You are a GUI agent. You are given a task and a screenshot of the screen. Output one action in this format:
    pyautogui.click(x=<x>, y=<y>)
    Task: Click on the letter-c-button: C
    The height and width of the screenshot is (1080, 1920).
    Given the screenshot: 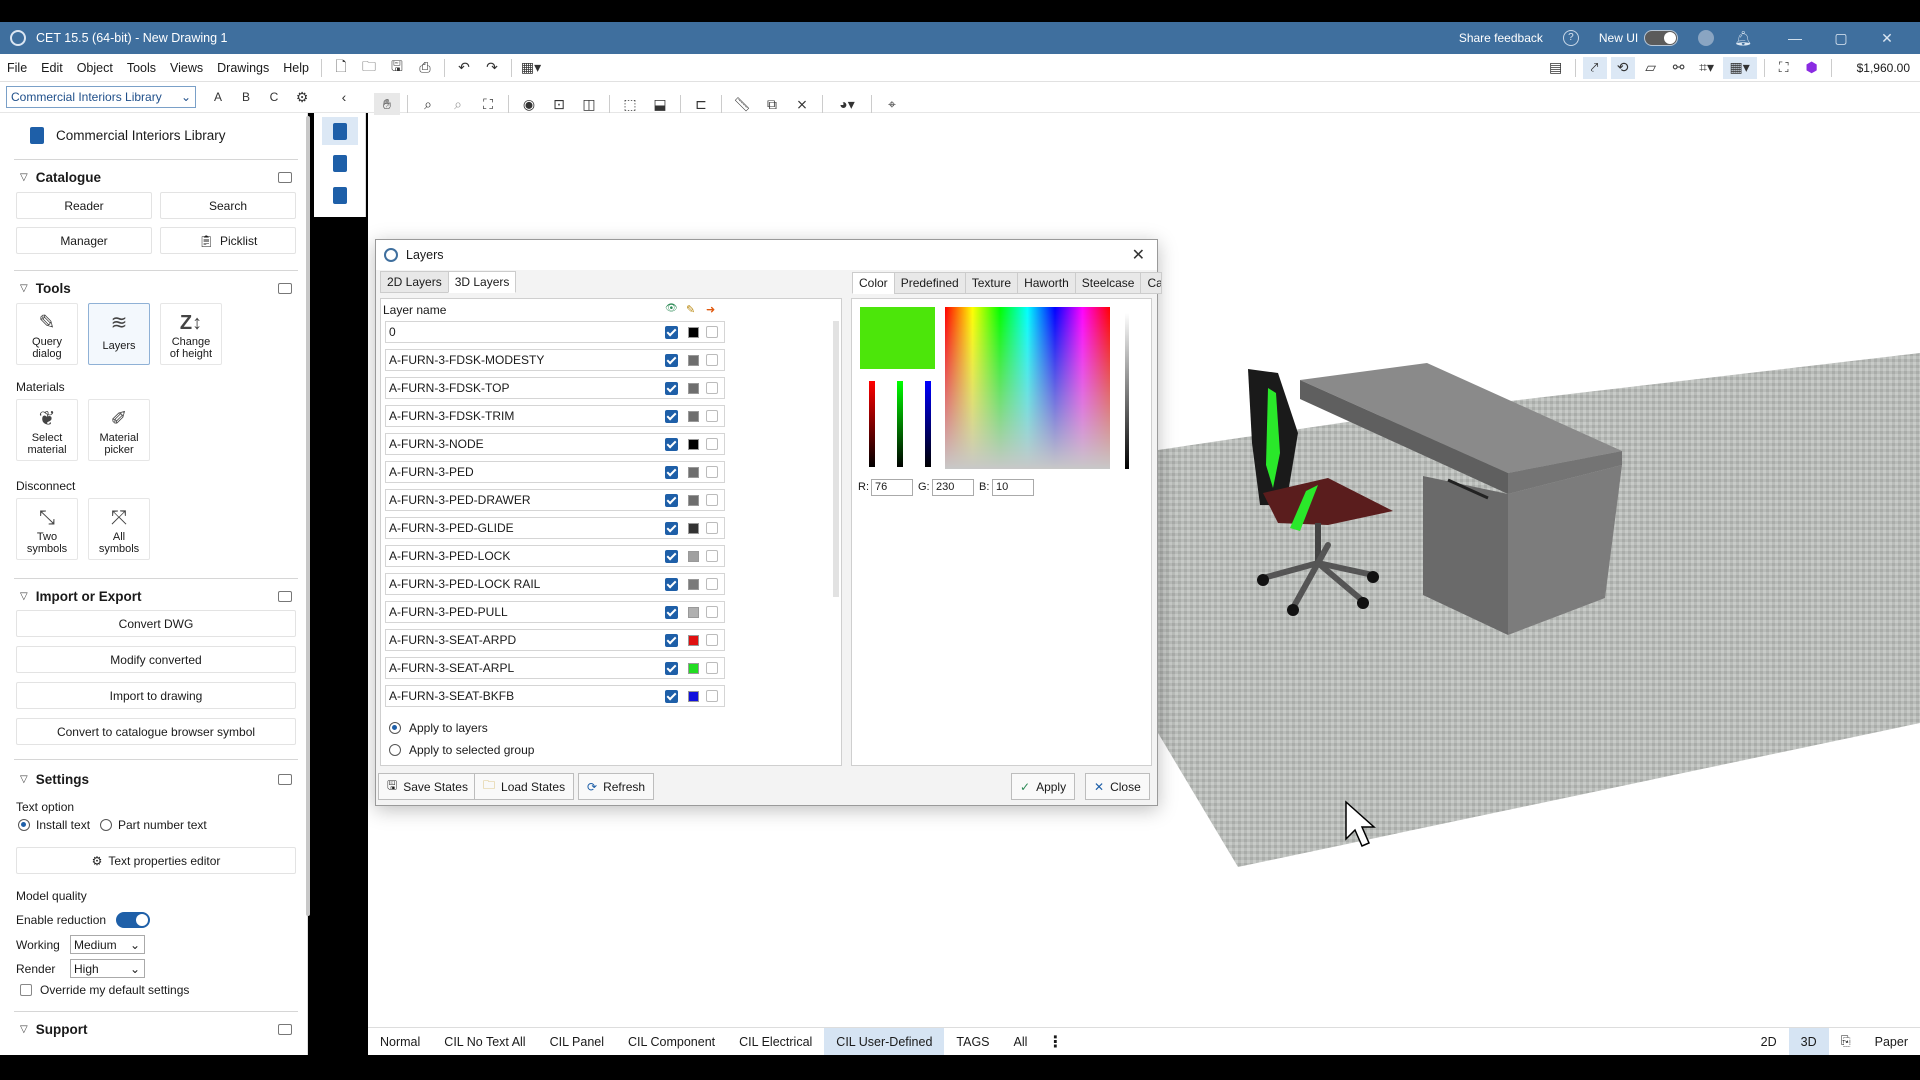 What is the action you would take?
    pyautogui.click(x=274, y=97)
    